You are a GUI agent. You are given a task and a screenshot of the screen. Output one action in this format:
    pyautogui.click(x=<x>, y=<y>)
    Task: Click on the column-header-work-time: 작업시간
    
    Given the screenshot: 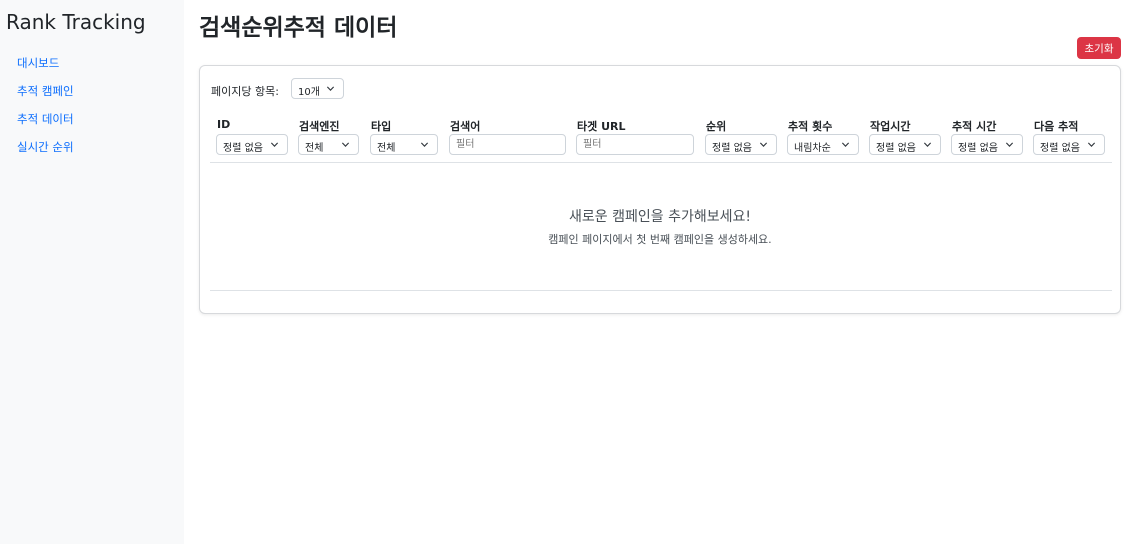 What is the action you would take?
    pyautogui.click(x=890, y=126)
    